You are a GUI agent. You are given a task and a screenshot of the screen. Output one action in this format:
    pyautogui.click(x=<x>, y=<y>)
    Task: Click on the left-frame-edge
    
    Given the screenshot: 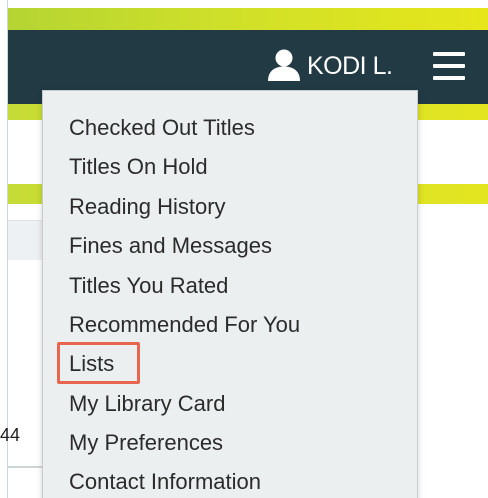 What is the action you would take?
    pyautogui.click(x=4, y=249)
    